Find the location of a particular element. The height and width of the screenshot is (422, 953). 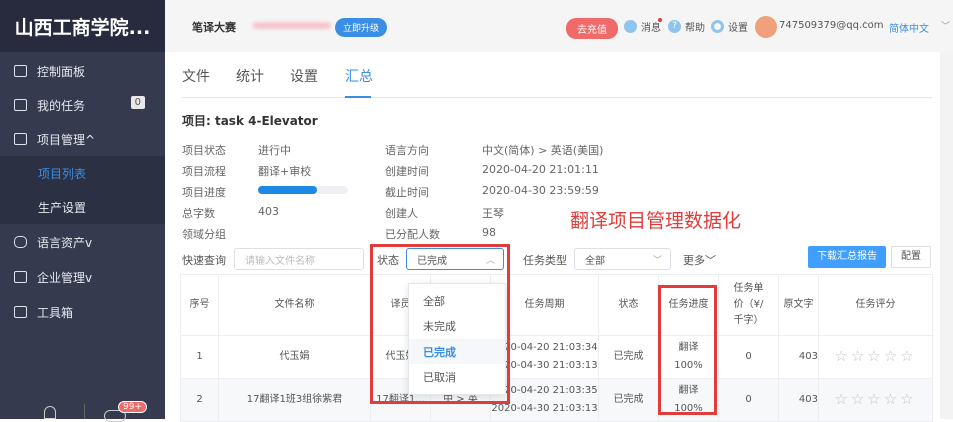

help-link: 帮助 is located at coordinates (695, 26).